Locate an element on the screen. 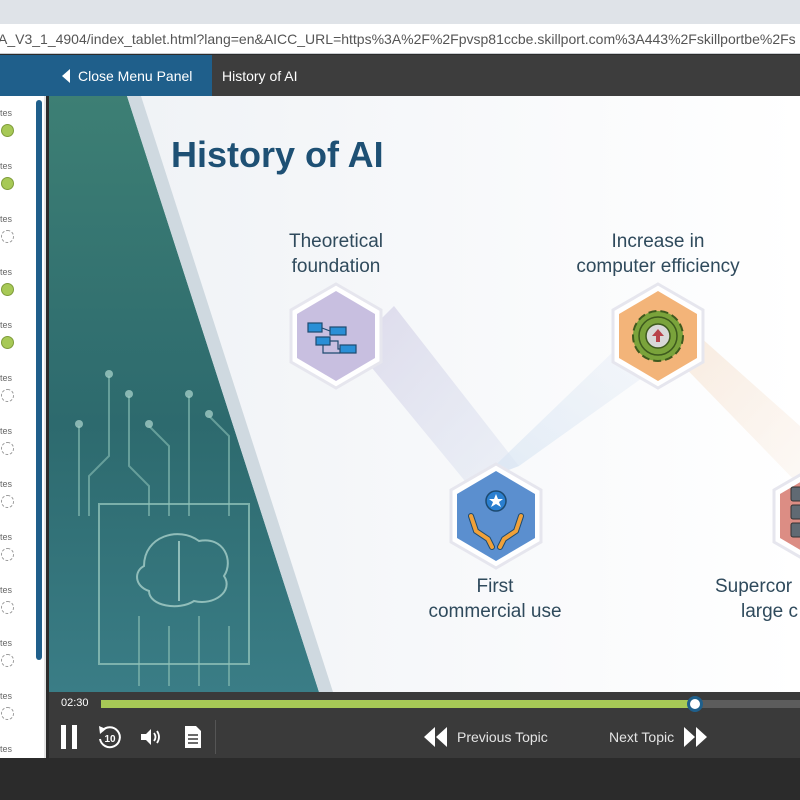 This screenshot has height=800, width=800. double-chevron-left-icon is located at coordinates (435, 737).